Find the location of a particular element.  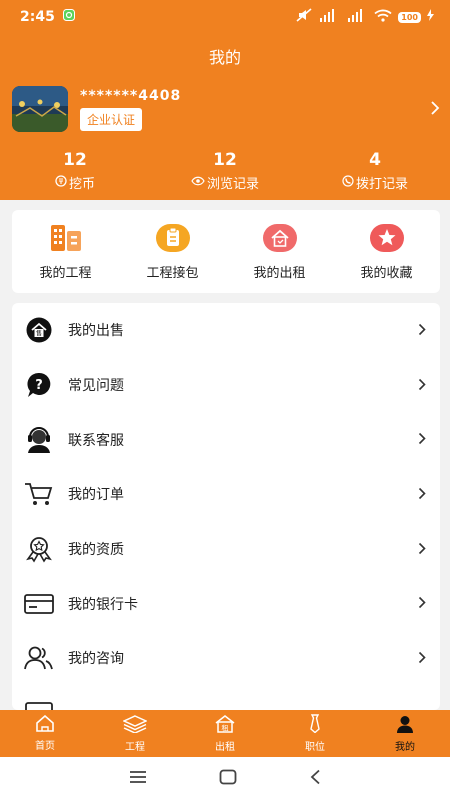

sale-house-icon: 售 is located at coordinates (39, 330).